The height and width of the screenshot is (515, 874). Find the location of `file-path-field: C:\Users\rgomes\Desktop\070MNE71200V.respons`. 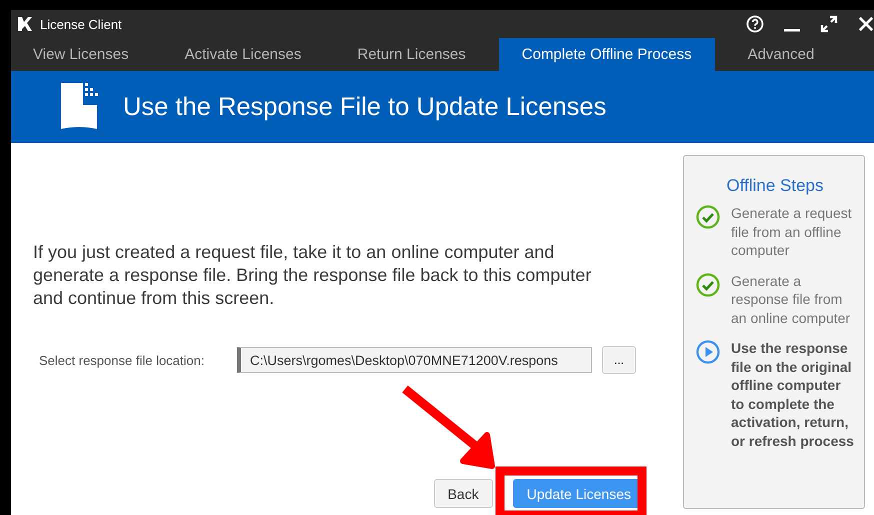

file-path-field: C:\Users\rgomes\Desktop\070MNE71200V.respons is located at coordinates (414, 360).